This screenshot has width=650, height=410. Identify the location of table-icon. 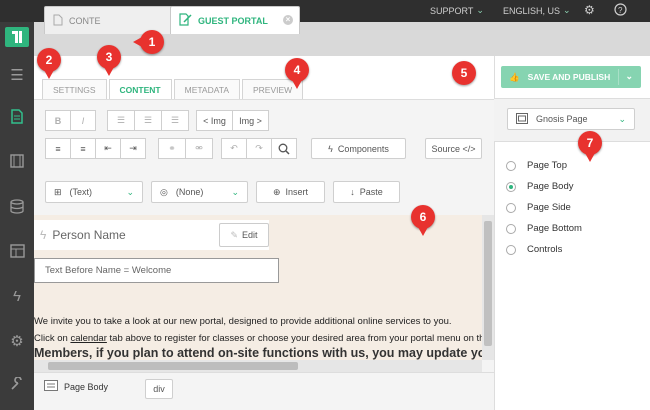
(17, 251).